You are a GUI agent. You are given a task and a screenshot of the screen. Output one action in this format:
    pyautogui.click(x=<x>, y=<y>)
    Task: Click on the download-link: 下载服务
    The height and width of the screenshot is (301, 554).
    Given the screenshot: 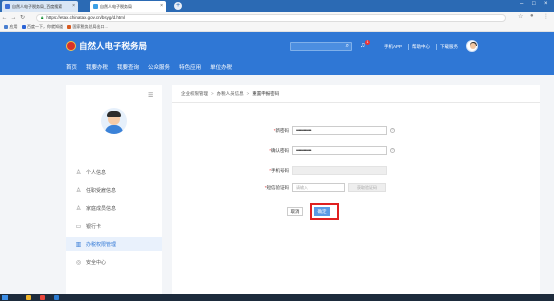 What is the action you would take?
    pyautogui.click(x=449, y=47)
    